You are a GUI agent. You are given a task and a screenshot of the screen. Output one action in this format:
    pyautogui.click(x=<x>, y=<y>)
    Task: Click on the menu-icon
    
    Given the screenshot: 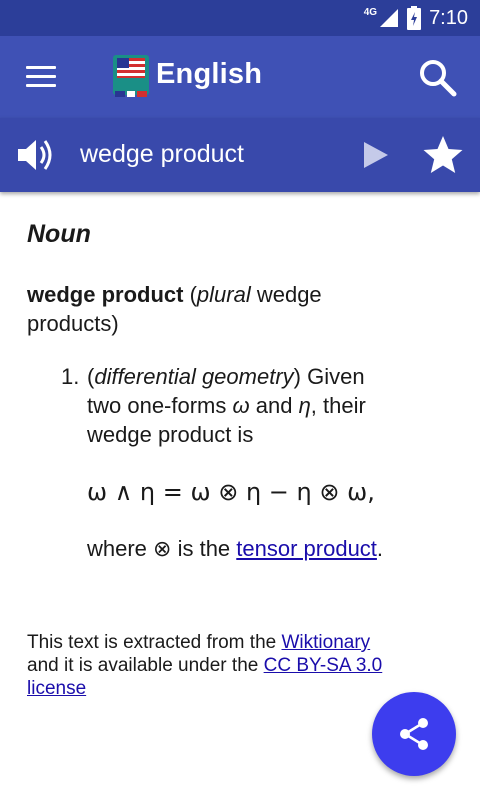 What is the action you would take?
    pyautogui.click(x=41, y=77)
    